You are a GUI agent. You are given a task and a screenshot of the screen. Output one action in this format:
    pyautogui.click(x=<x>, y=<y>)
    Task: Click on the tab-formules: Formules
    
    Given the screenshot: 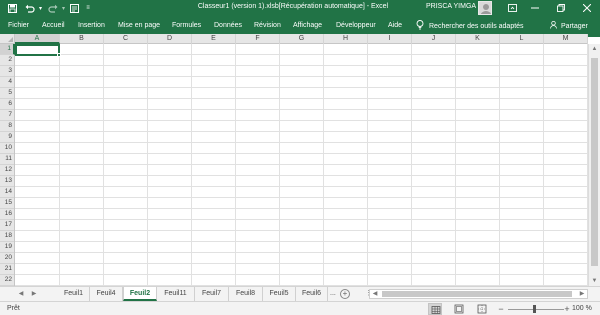 What is the action you would take?
    pyautogui.click(x=186, y=25)
    